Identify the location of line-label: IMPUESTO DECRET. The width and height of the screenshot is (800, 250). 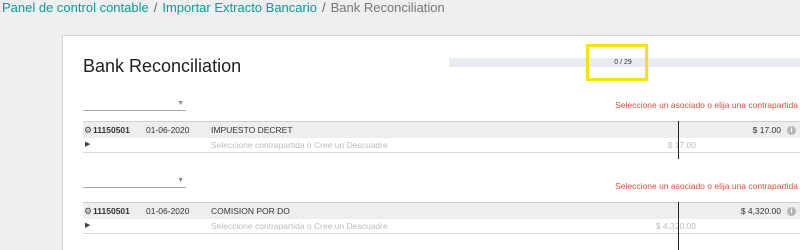
(252, 130).